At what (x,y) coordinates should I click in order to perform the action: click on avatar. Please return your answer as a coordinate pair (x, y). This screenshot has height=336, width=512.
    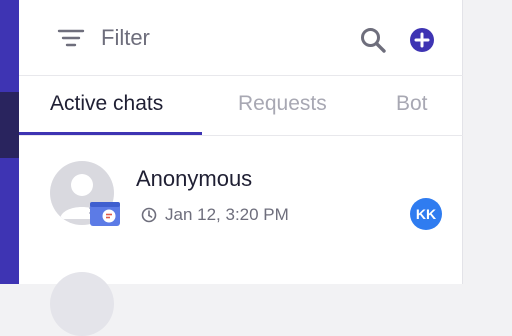
    Looking at the image, I should click on (82, 304).